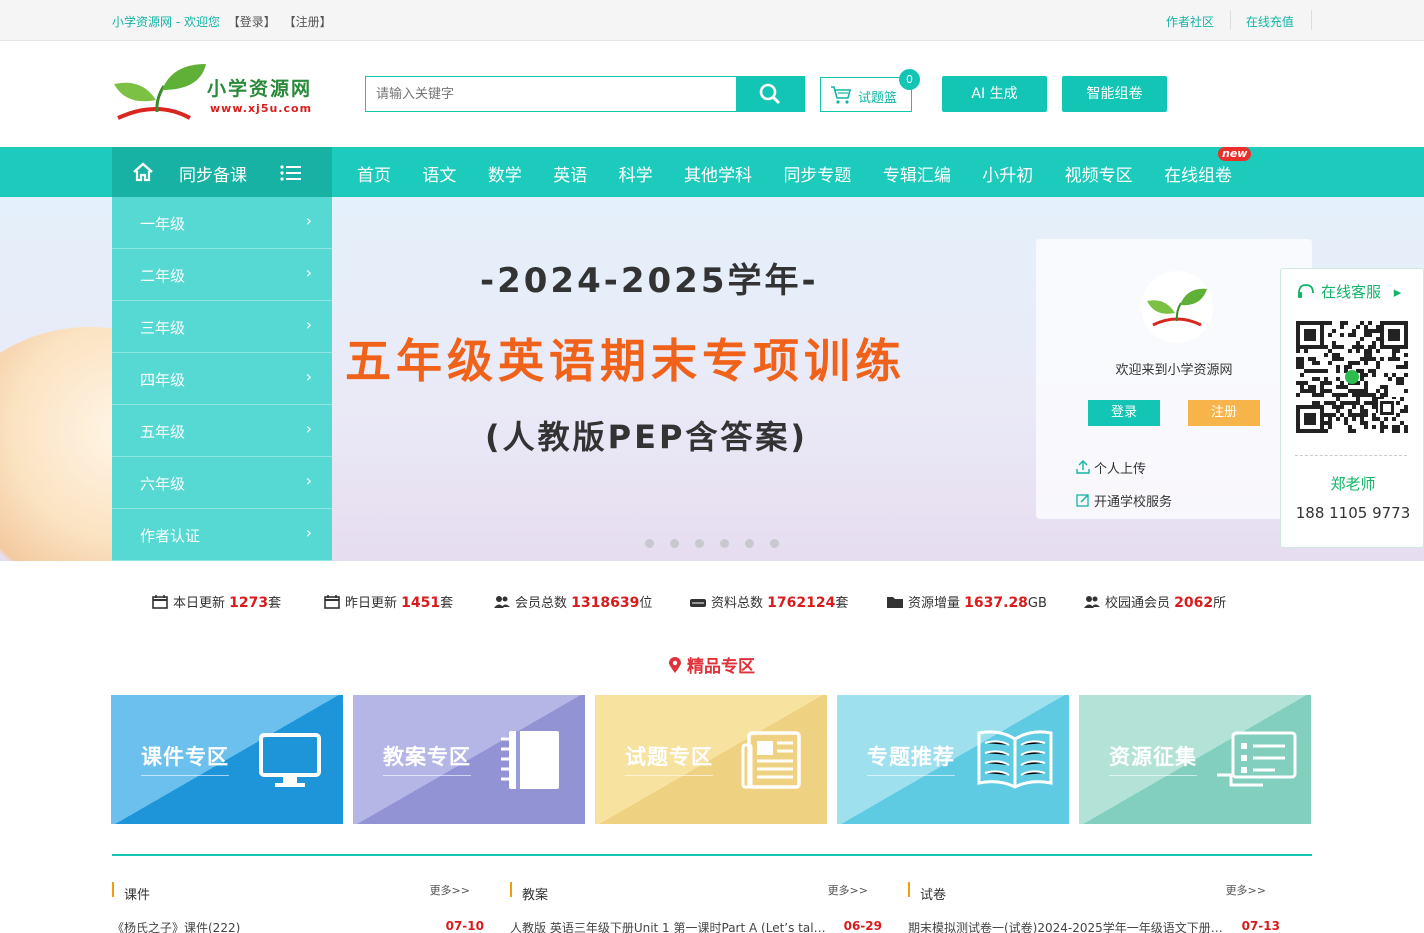 The image size is (1424, 933). I want to click on stat-label: 资源增量, so click(934, 603).